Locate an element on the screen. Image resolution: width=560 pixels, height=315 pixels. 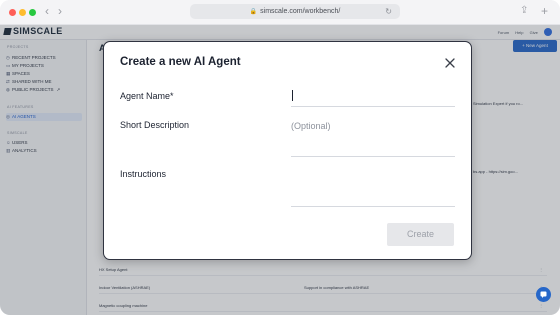
plus-icon: + is located at coordinates (544, 11).